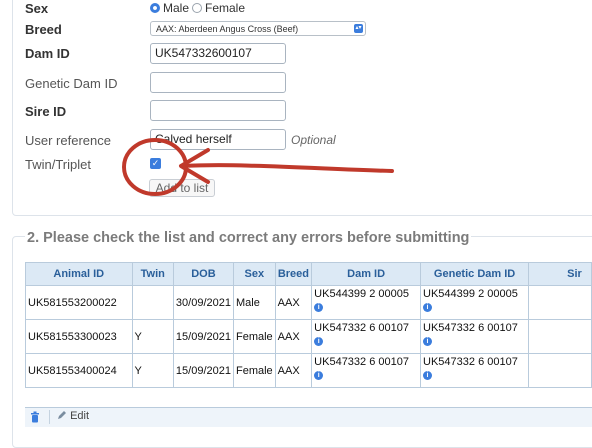 This screenshot has width=592, height=448. I want to click on cell-dam-id: UK544399 2 00005 i, so click(366, 302).